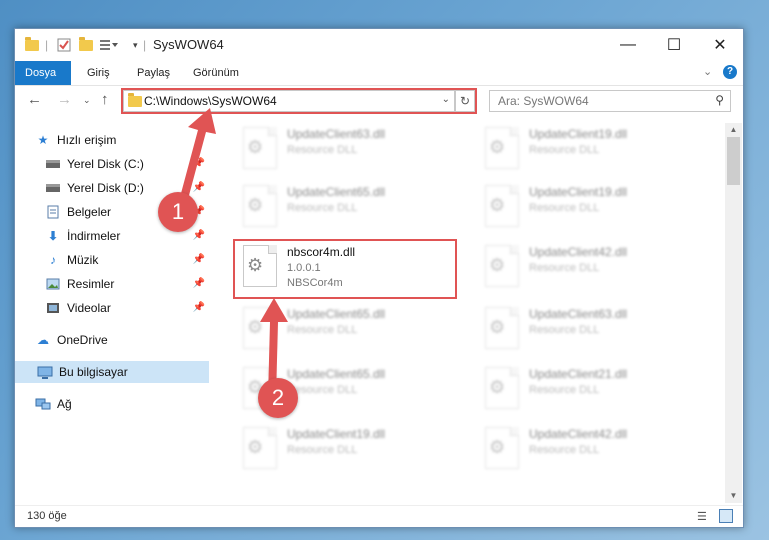 This screenshot has width=769, height=540. What do you see at coordinates (278, 398) in the screenshot?
I see `callout-badge-2: 2` at bounding box center [278, 398].